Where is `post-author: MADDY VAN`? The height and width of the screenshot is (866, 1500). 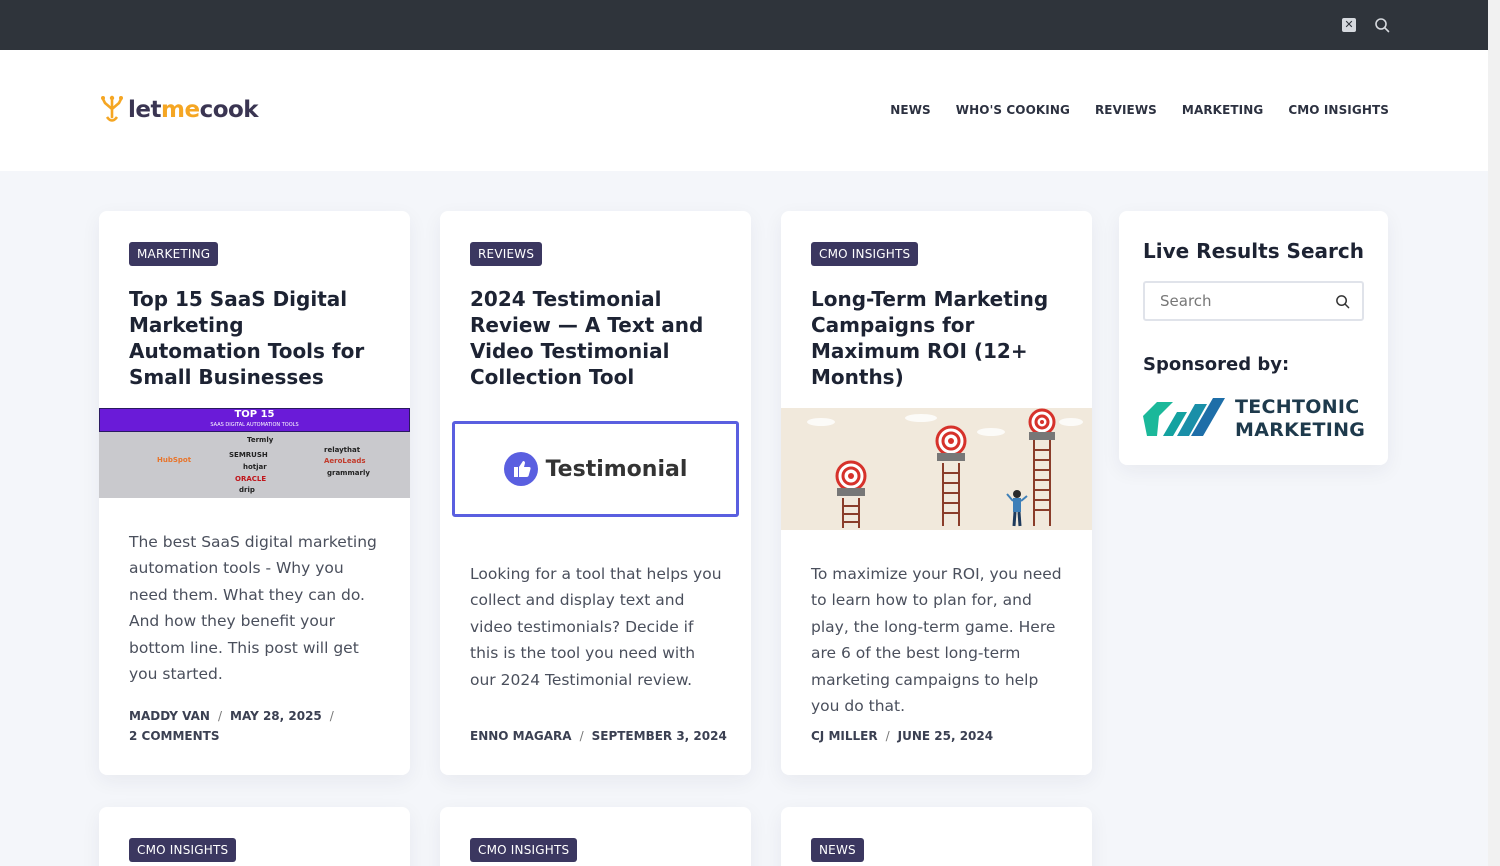 post-author: MADDY VAN is located at coordinates (169, 716).